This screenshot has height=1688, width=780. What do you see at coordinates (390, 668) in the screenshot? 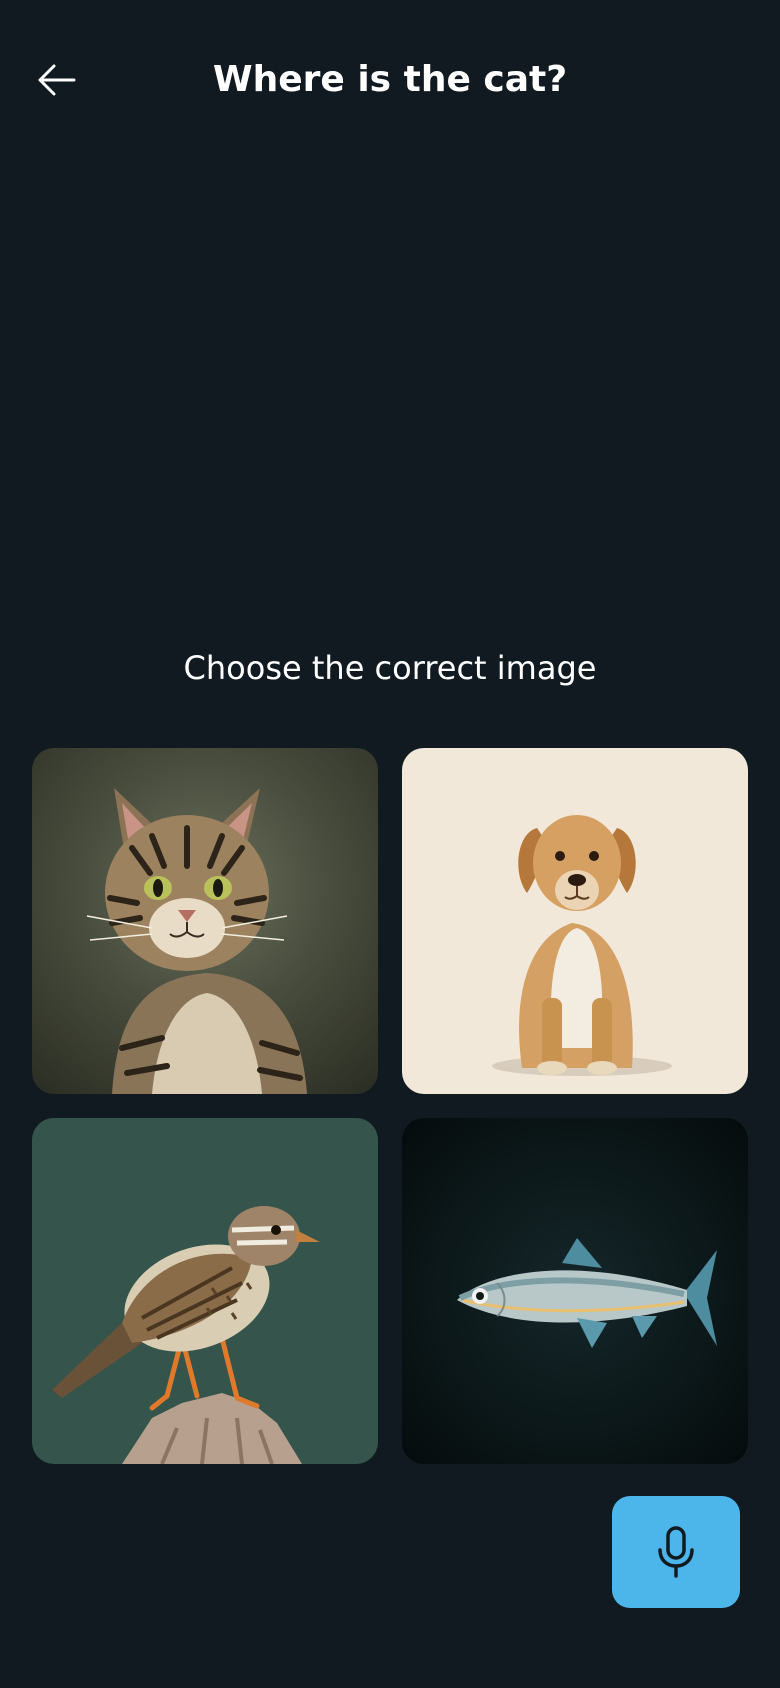
I see `instruction-text: Choose the correct image` at bounding box center [390, 668].